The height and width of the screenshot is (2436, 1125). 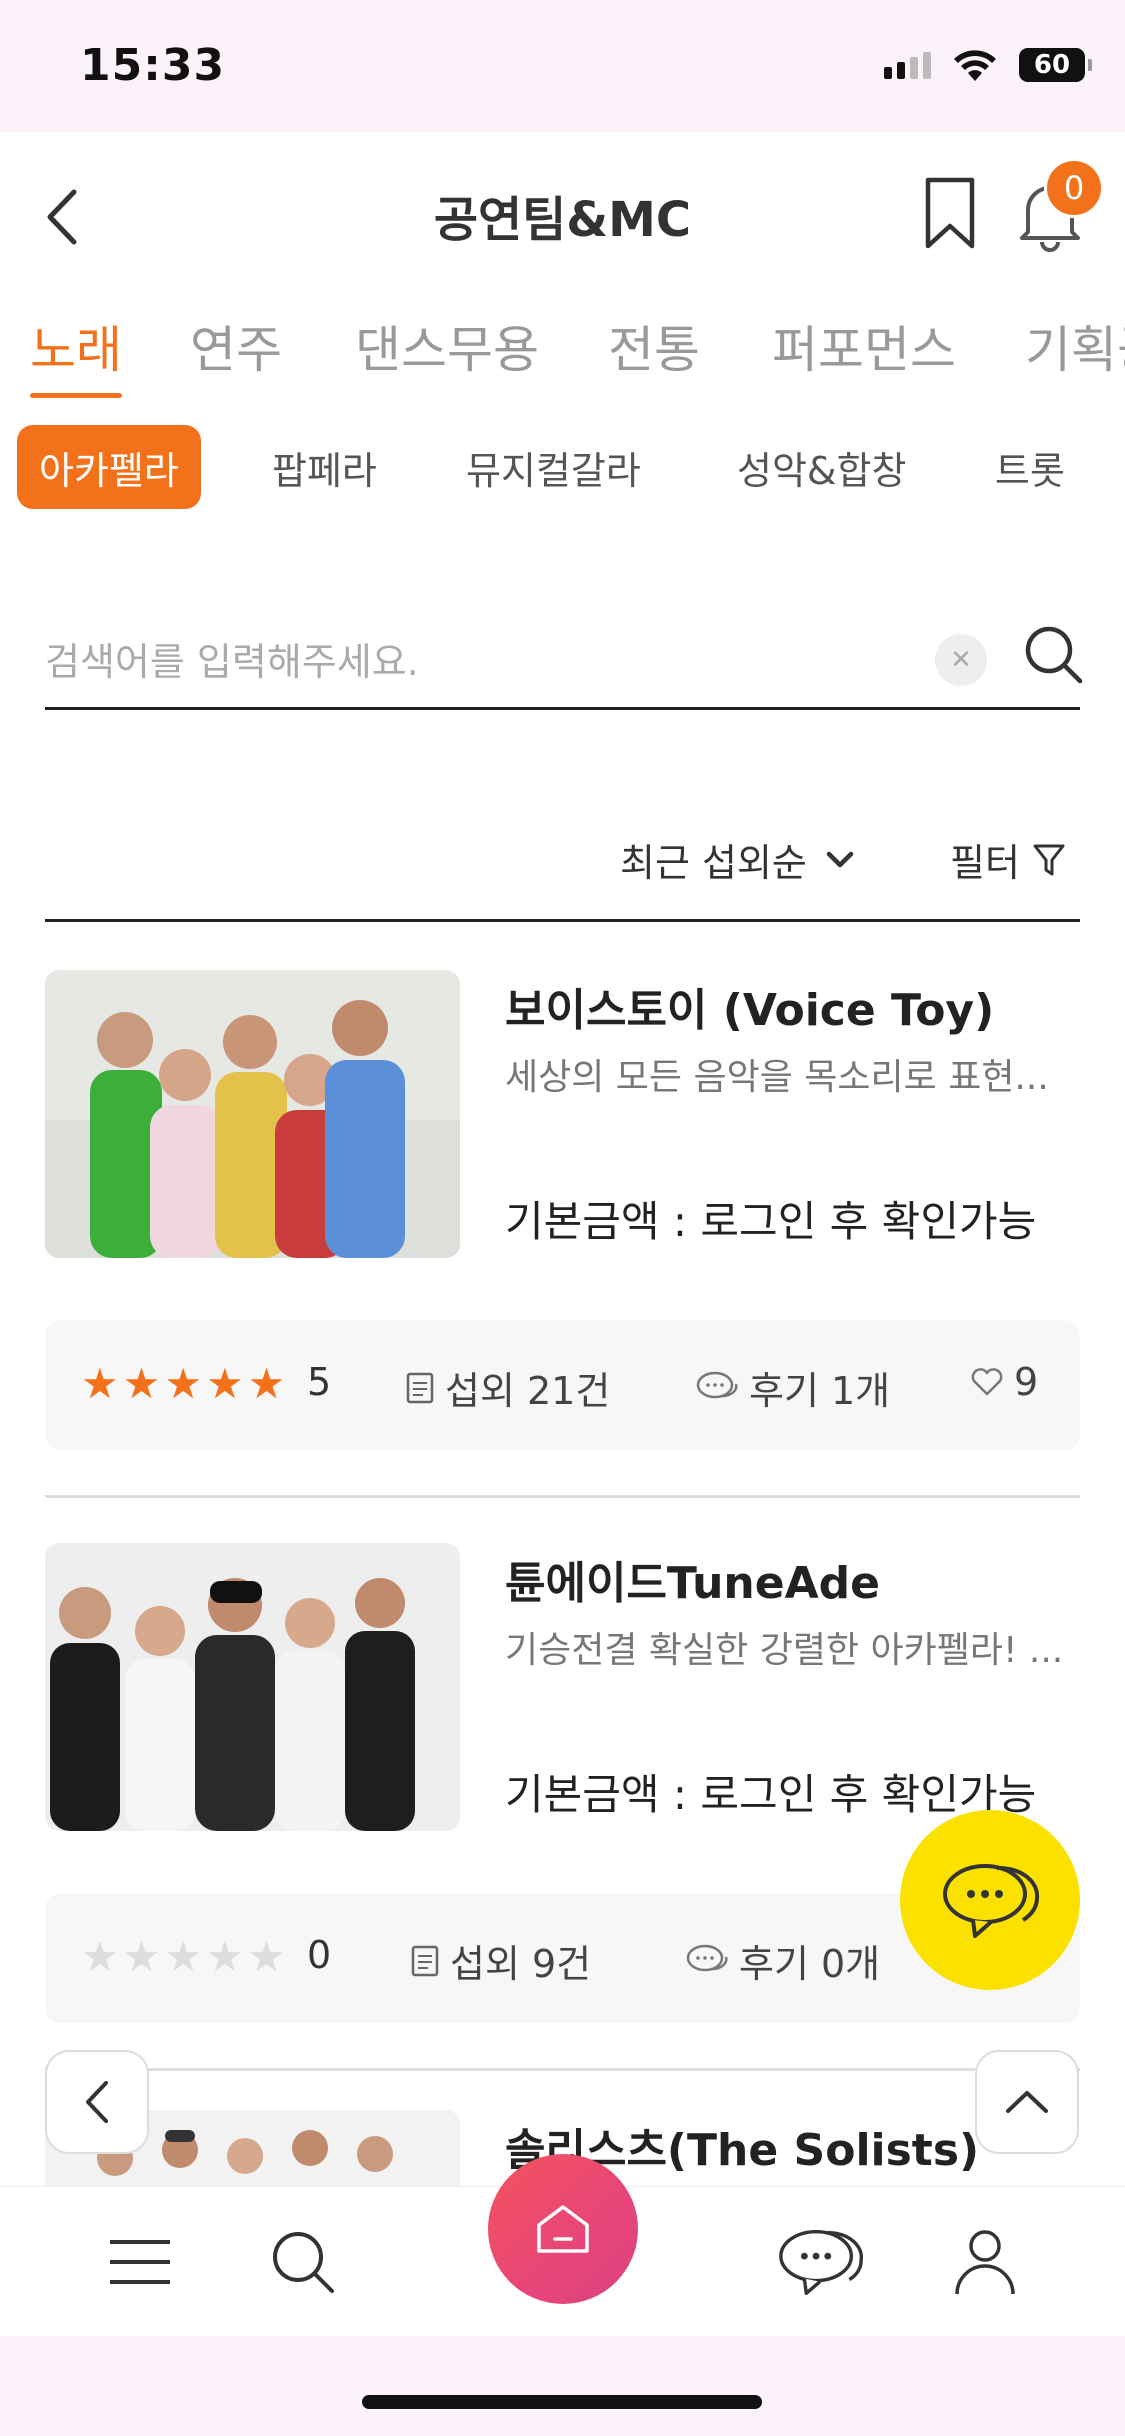 What do you see at coordinates (692, 1579) in the screenshot?
I see `item-title: 튠에이드TuneAde` at bounding box center [692, 1579].